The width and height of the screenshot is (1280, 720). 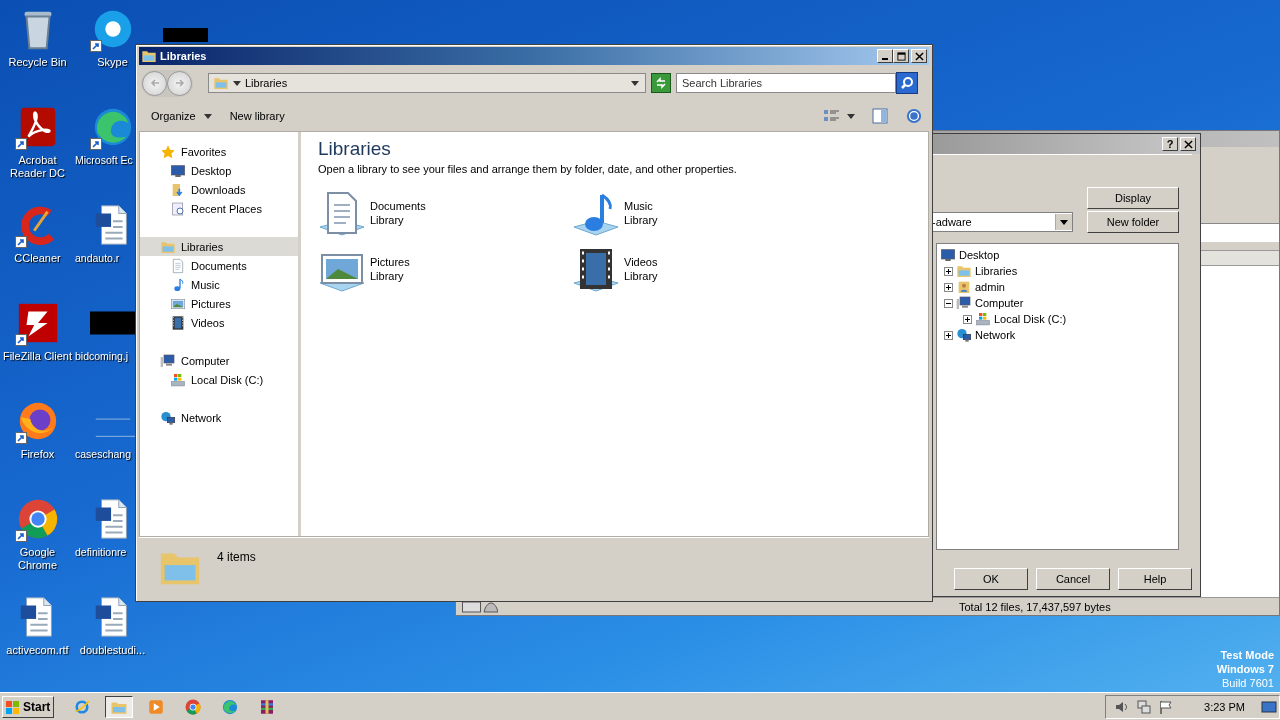 I want to click on desktop-icon-label: activecom.rtf, so click(x=37, y=650).